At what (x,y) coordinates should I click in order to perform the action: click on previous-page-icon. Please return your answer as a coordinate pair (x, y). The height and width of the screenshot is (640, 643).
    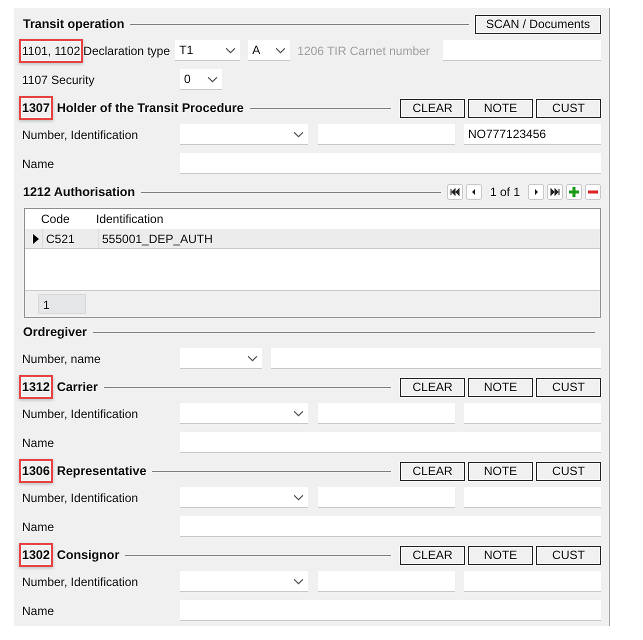
    Looking at the image, I should click on (474, 192).